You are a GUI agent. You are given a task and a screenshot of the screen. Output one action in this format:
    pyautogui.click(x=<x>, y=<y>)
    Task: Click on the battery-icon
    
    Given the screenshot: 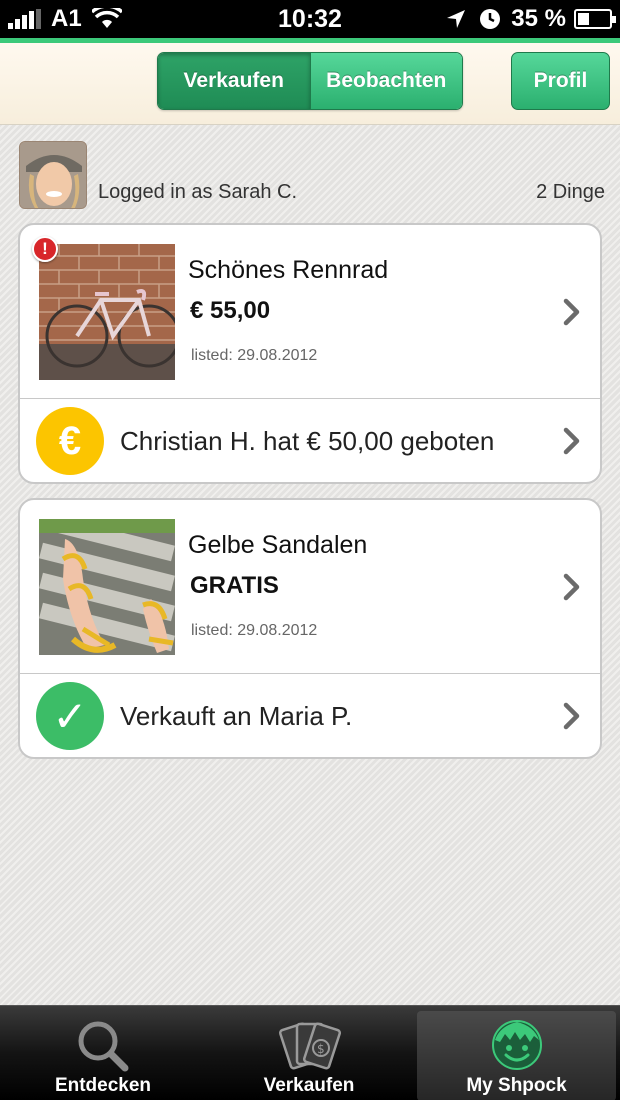 What is the action you would take?
    pyautogui.click(x=595, y=19)
    